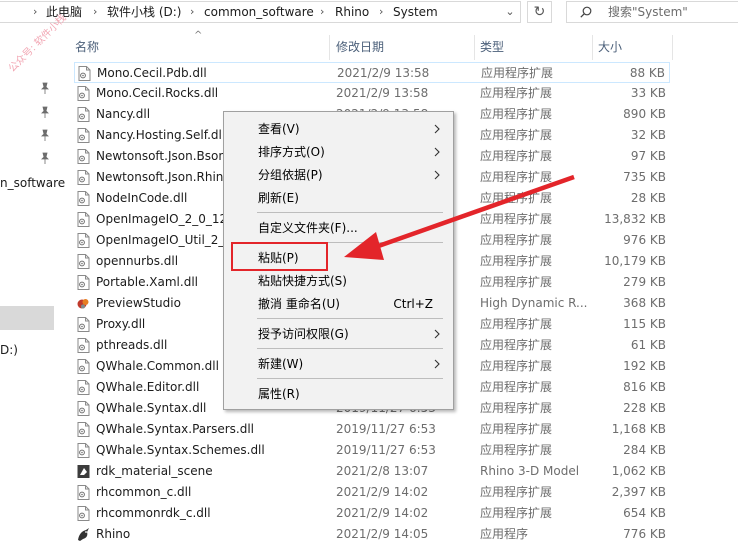 The height and width of the screenshot is (553, 738). Describe the element at coordinates (644, 282) in the screenshot. I see `file-size: 279 KB` at that location.